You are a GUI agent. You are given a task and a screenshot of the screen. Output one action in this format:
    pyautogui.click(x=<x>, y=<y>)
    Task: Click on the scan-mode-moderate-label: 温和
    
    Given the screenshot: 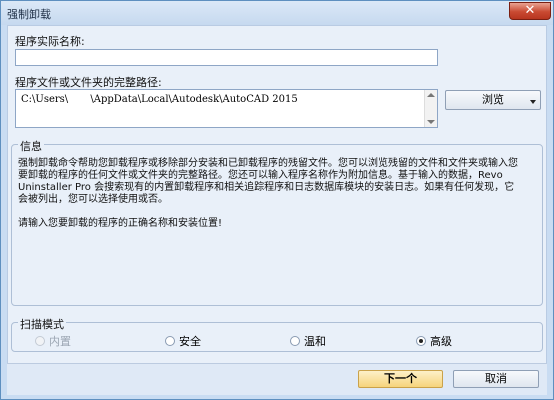 What is the action you would take?
    pyautogui.click(x=315, y=341)
    